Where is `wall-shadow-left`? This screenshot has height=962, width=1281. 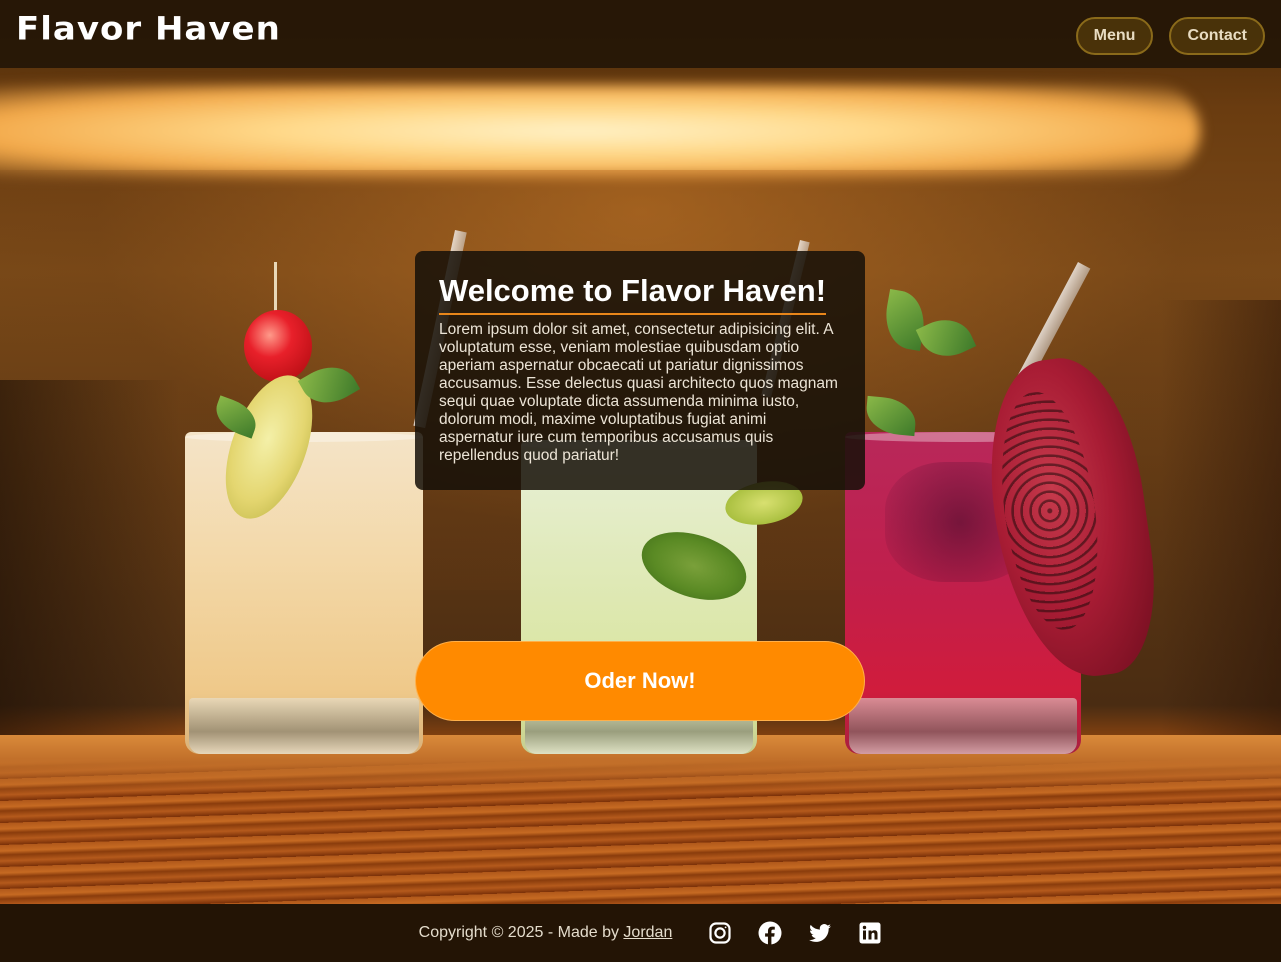 wall-shadow-left is located at coordinates (90, 560).